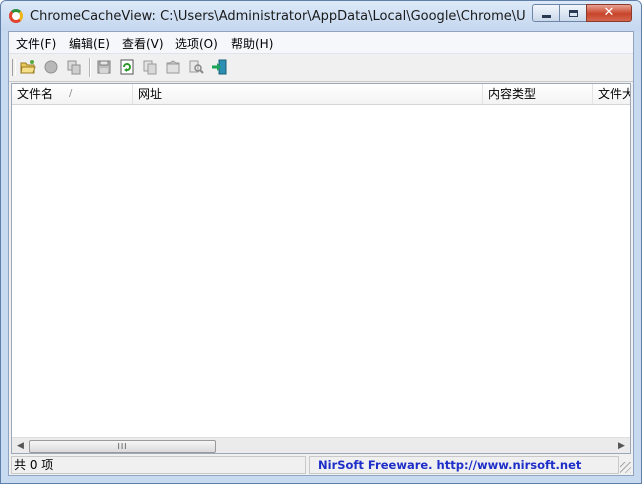 The width and height of the screenshot is (642, 484). I want to click on close-icon: ✕, so click(609, 12).